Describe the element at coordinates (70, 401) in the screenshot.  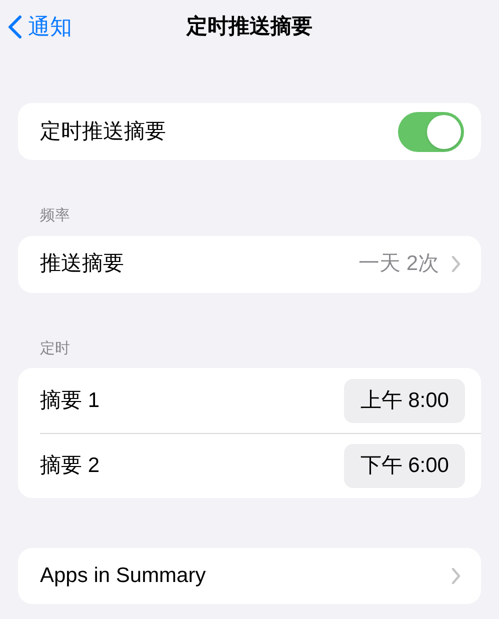
I see `row-label: 摘要 1` at that location.